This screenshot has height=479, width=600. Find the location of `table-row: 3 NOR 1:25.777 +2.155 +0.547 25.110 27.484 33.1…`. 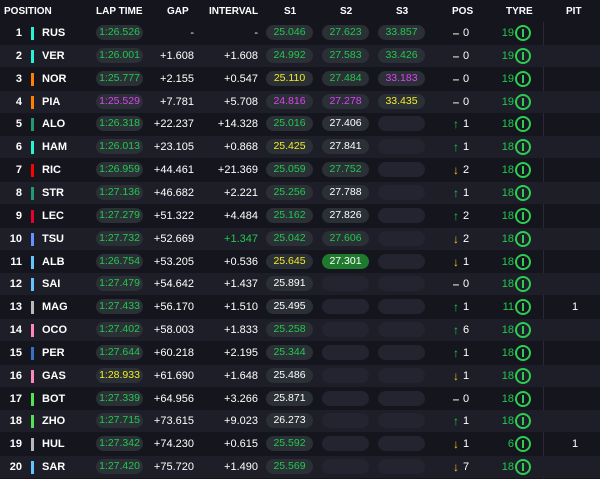

table-row: 3 NOR 1:25.777 +2.155 +0.547 25.110 27.484 33.1… is located at coordinates (300, 79).